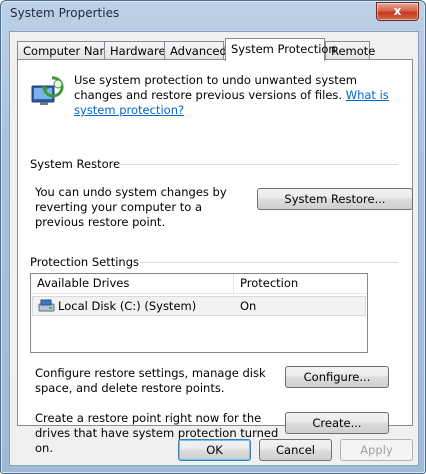 This screenshot has height=474, width=426. I want to click on local-disk-icon, so click(46, 305).